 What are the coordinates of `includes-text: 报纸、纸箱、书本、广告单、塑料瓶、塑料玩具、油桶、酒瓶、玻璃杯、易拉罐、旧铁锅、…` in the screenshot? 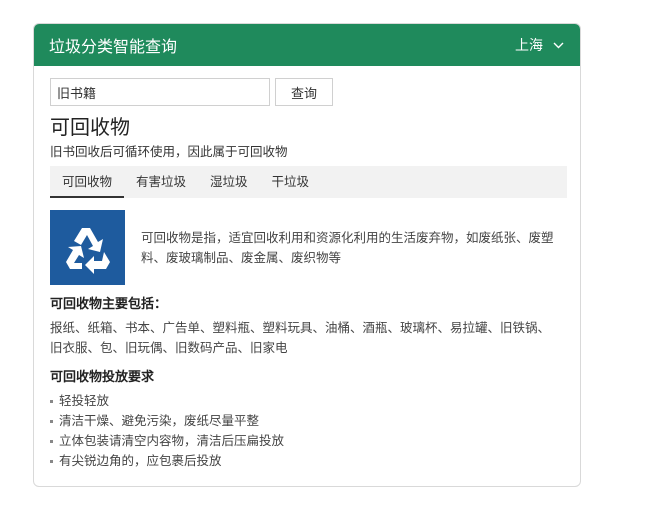 It's located at (300, 337).